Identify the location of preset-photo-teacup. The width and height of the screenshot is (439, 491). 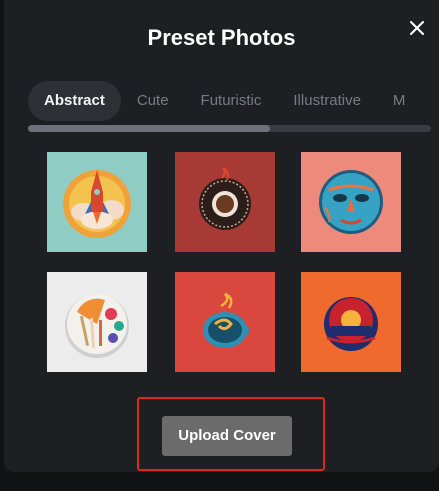
(225, 322).